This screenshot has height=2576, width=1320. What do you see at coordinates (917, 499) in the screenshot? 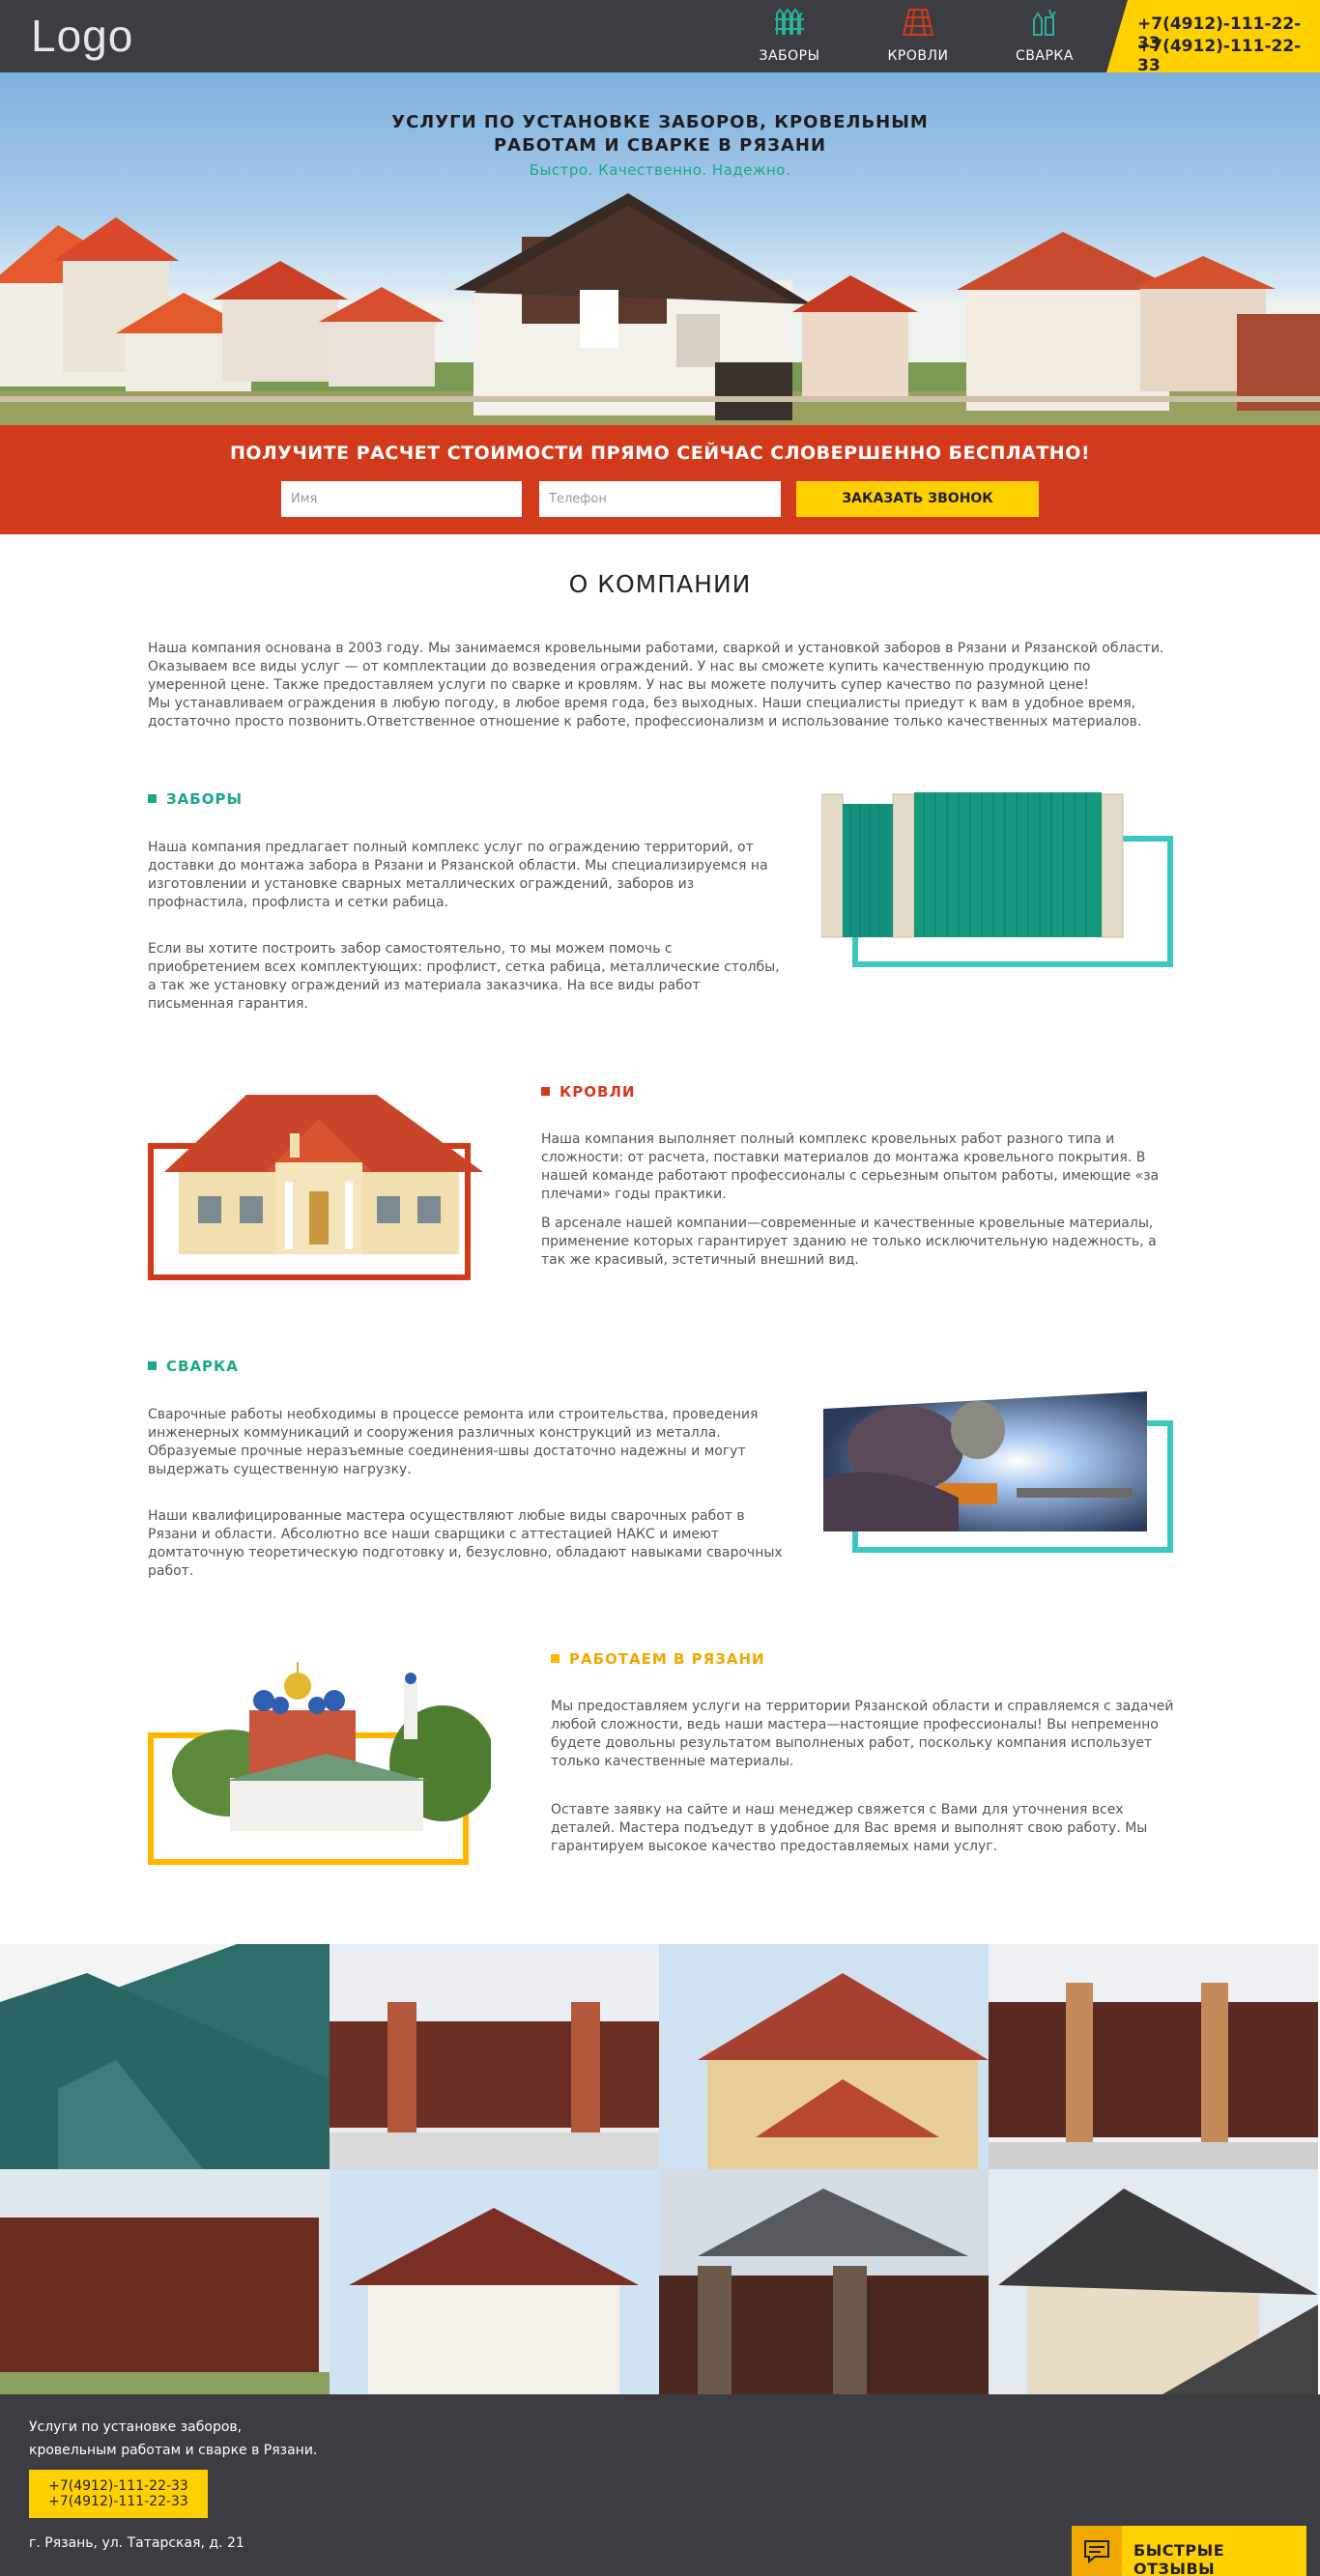
I see `order-call-button: ЗАКАЗАТЬ ЗВОНОК` at bounding box center [917, 499].